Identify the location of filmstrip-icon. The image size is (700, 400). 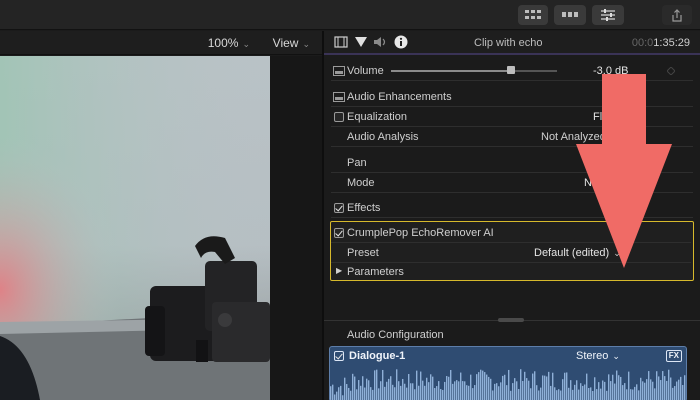
(570, 14).